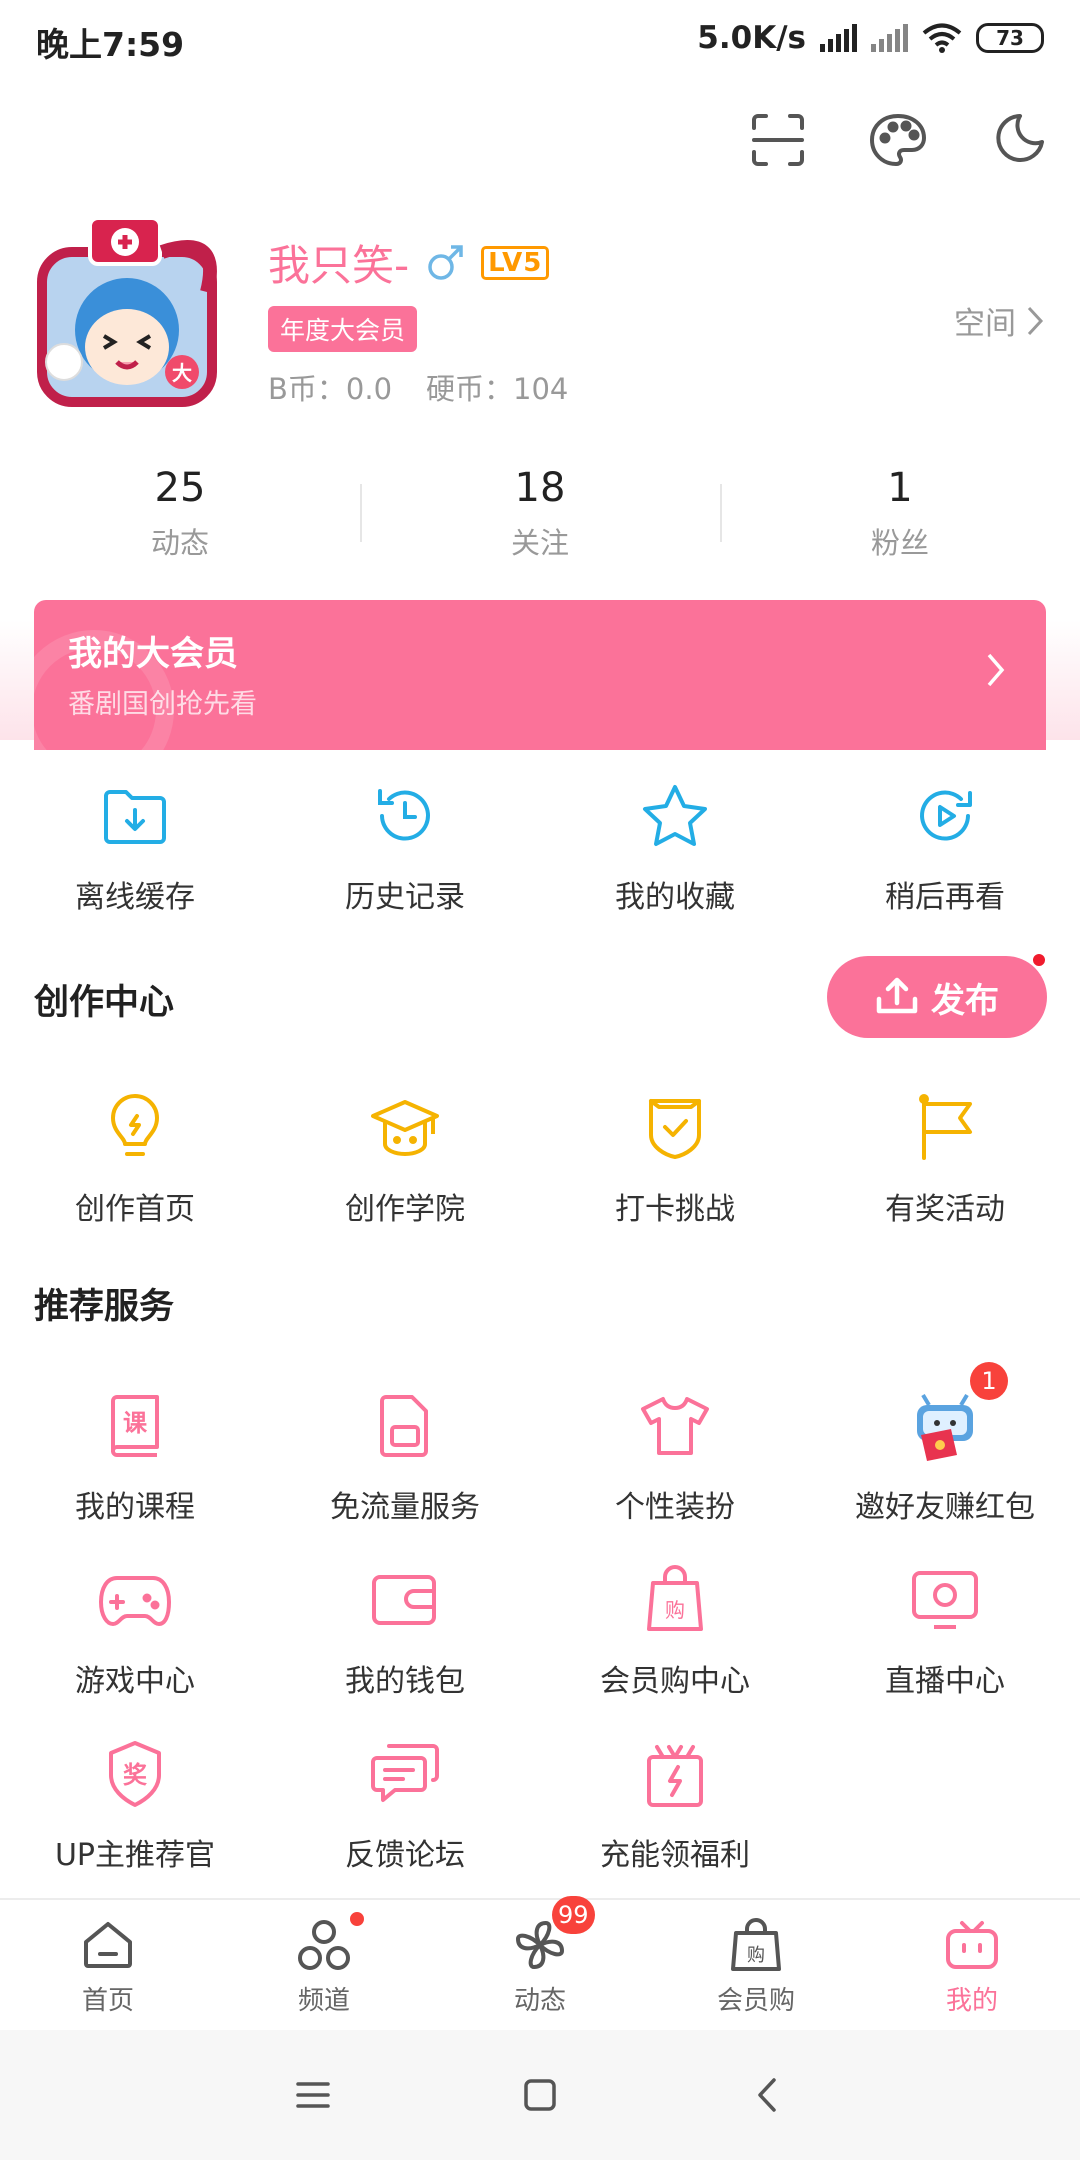  I want to click on username: 我只笑-, so click(338, 262).